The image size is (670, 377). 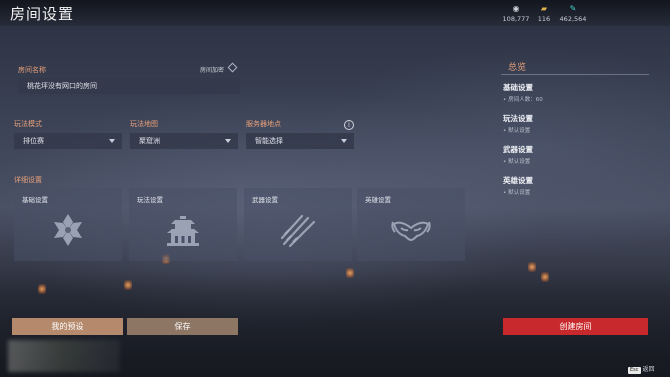 What do you see at coordinates (573, 8) in the screenshot?
I see `jade-feather-icon: ✎` at bounding box center [573, 8].